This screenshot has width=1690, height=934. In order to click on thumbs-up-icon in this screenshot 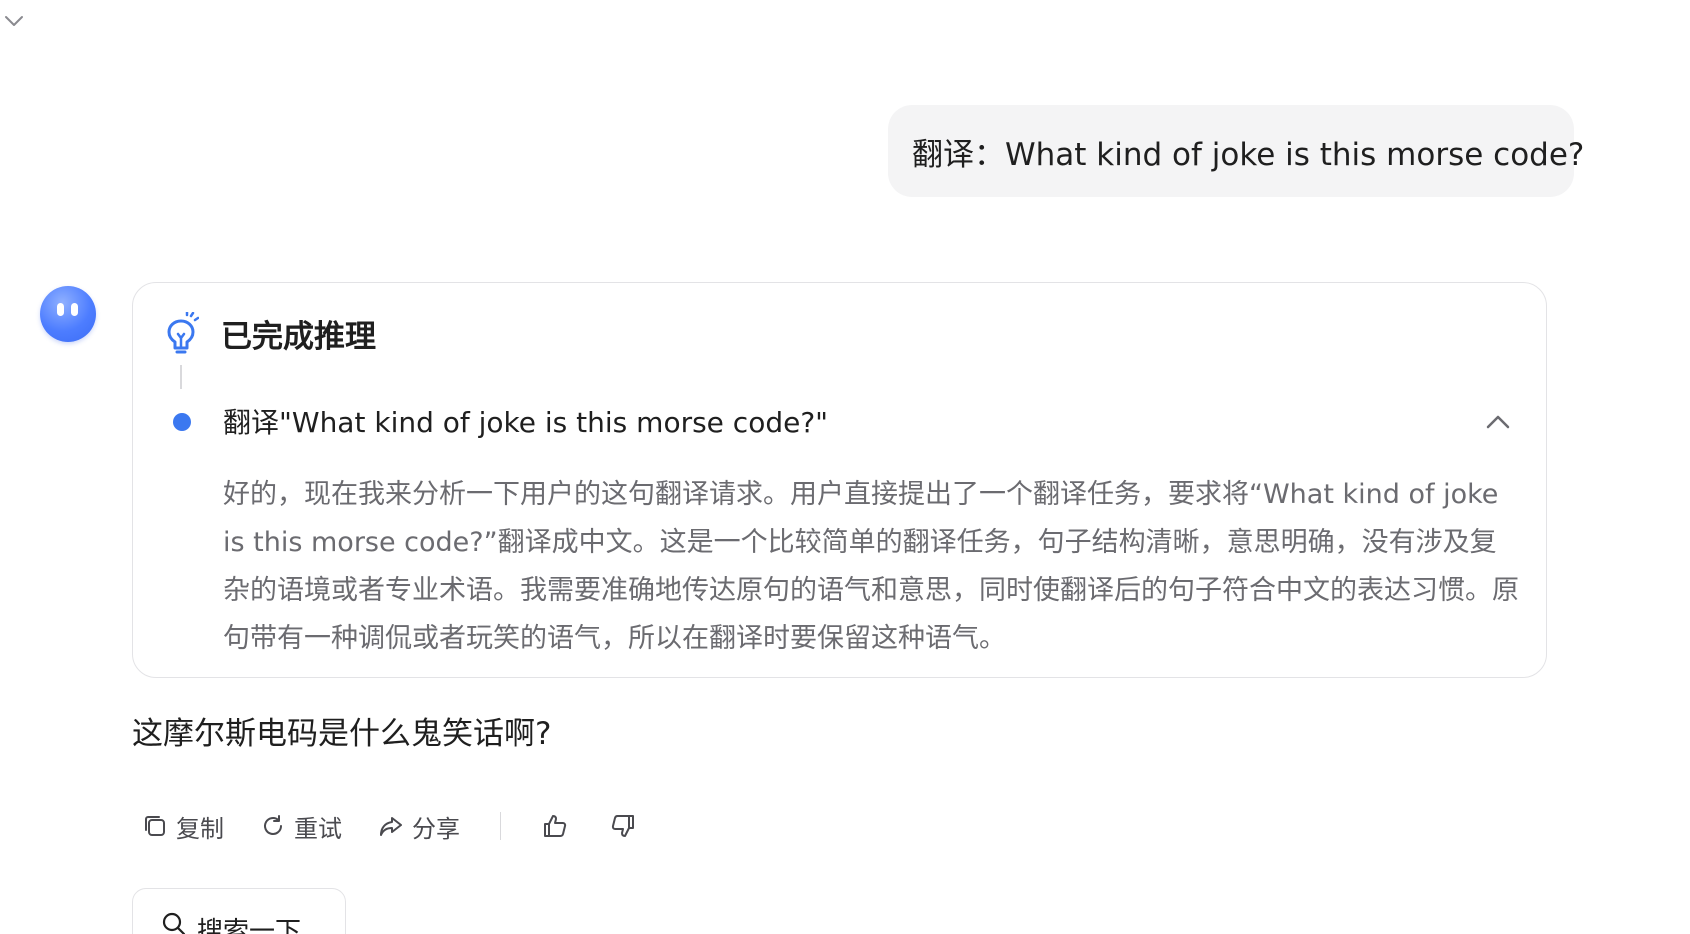, I will do `click(555, 826)`.